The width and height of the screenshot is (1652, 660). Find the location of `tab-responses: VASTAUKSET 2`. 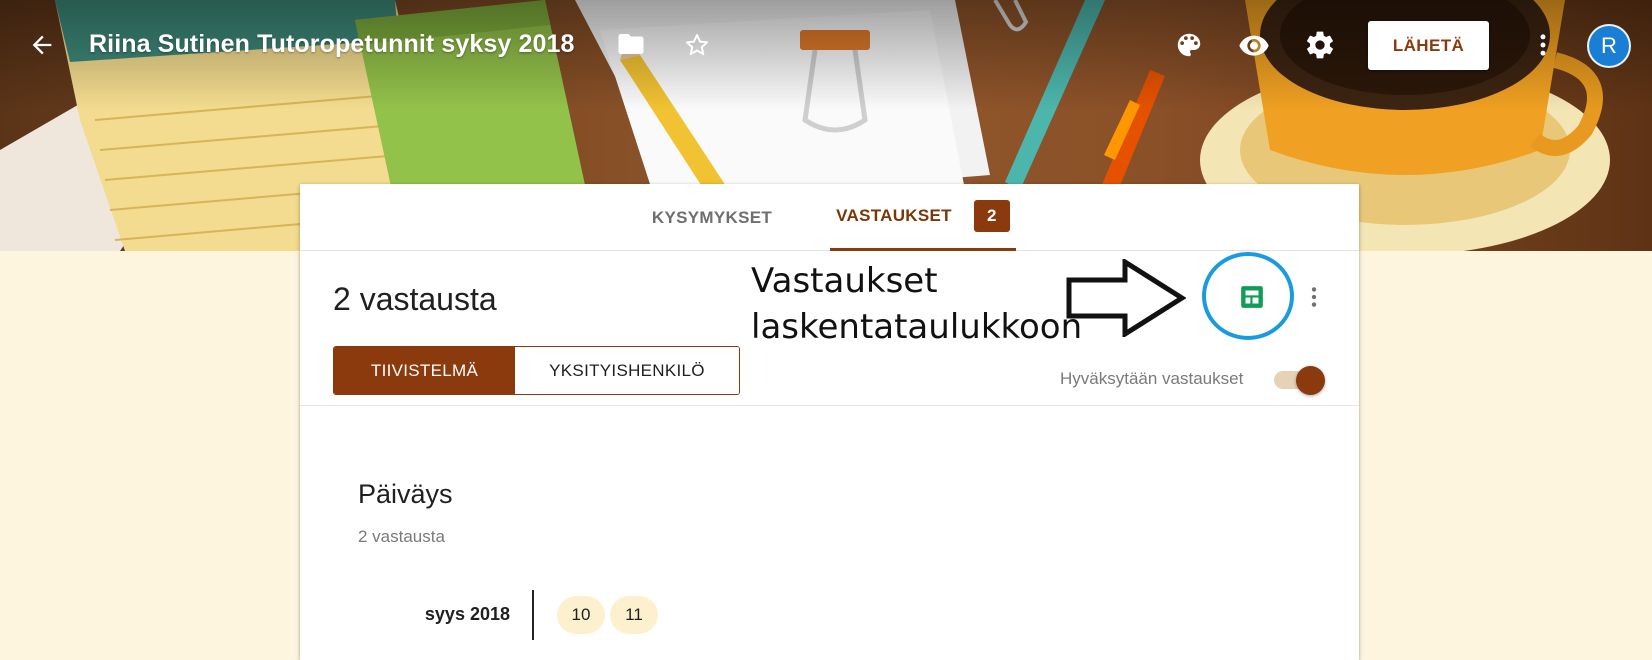

tab-responses: VASTAUKSET 2 is located at coordinates (923, 217).